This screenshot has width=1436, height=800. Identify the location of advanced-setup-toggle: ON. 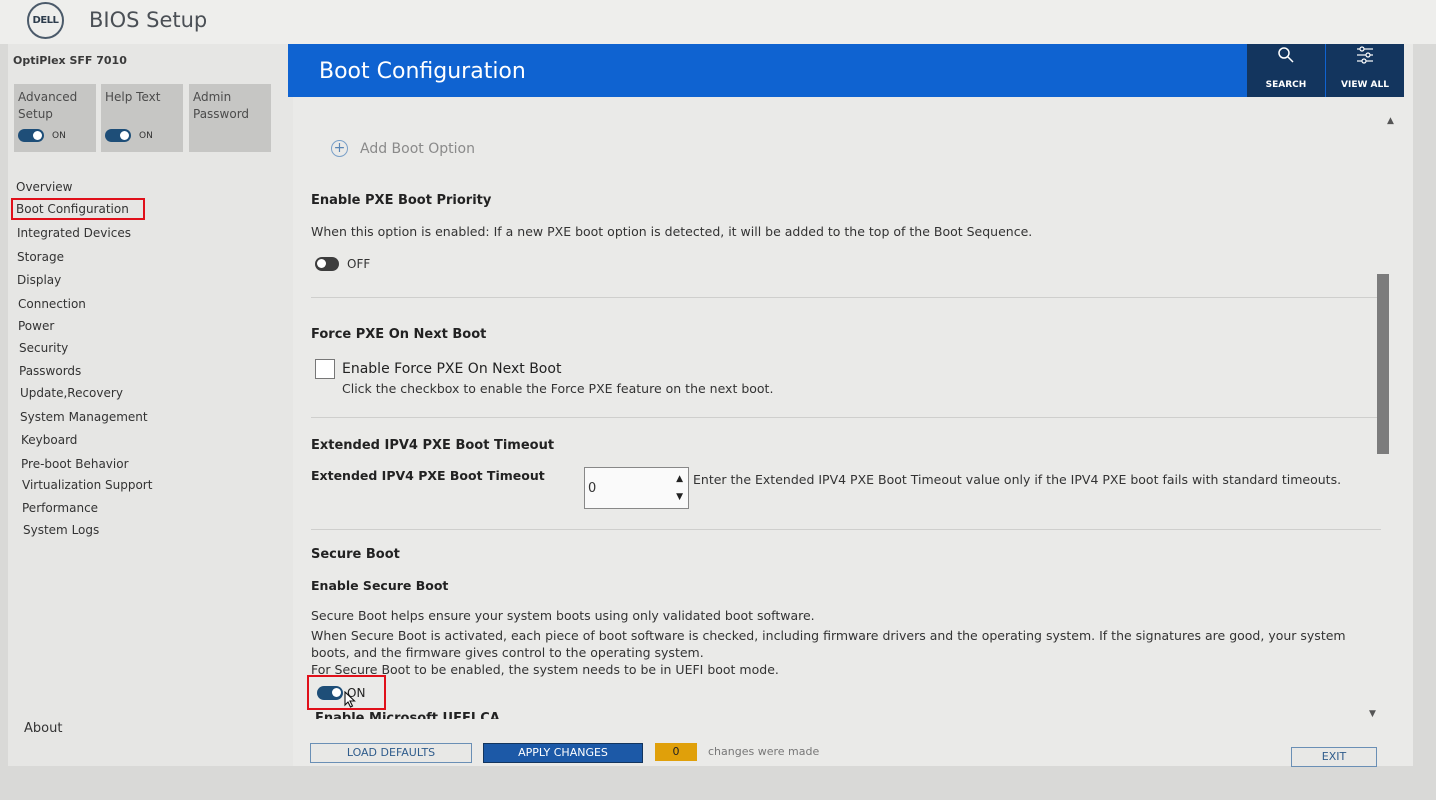
(42, 135).